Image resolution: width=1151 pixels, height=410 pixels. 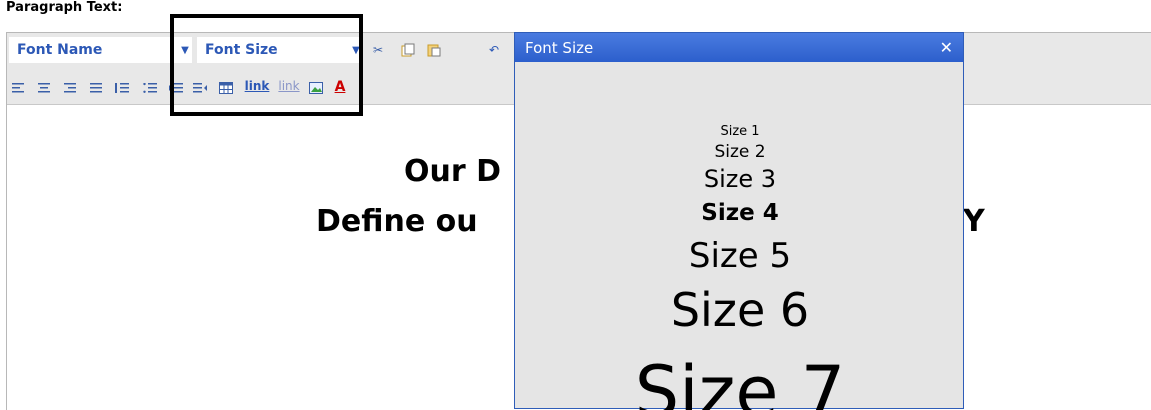 I want to click on numbered-list-icon, so click(x=122, y=88).